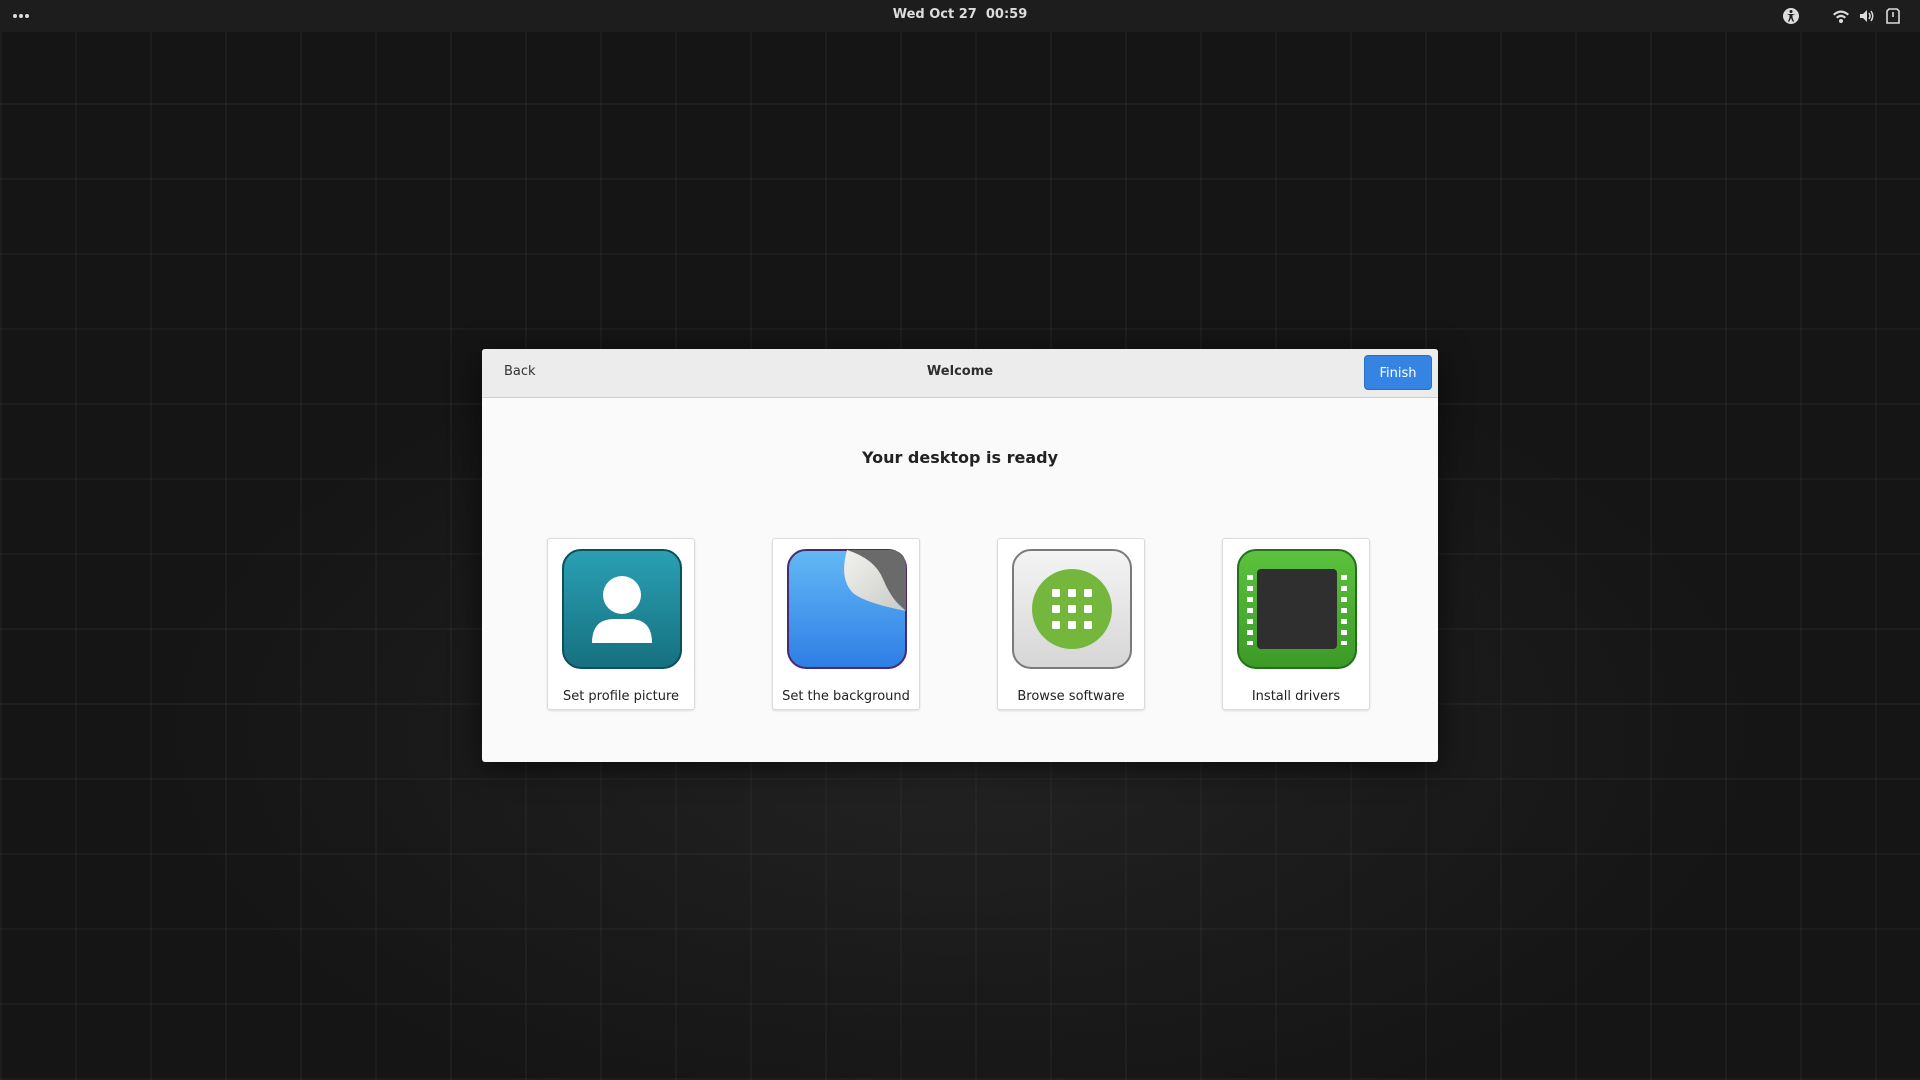 Image resolution: width=1920 pixels, height=1080 pixels. Describe the element at coordinates (1296, 696) in the screenshot. I see `tile-label: Install drivers` at that location.